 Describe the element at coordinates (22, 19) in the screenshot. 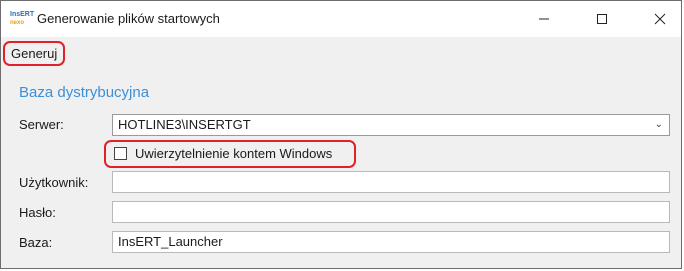

I see `app-logo: InsERT nexo` at that location.